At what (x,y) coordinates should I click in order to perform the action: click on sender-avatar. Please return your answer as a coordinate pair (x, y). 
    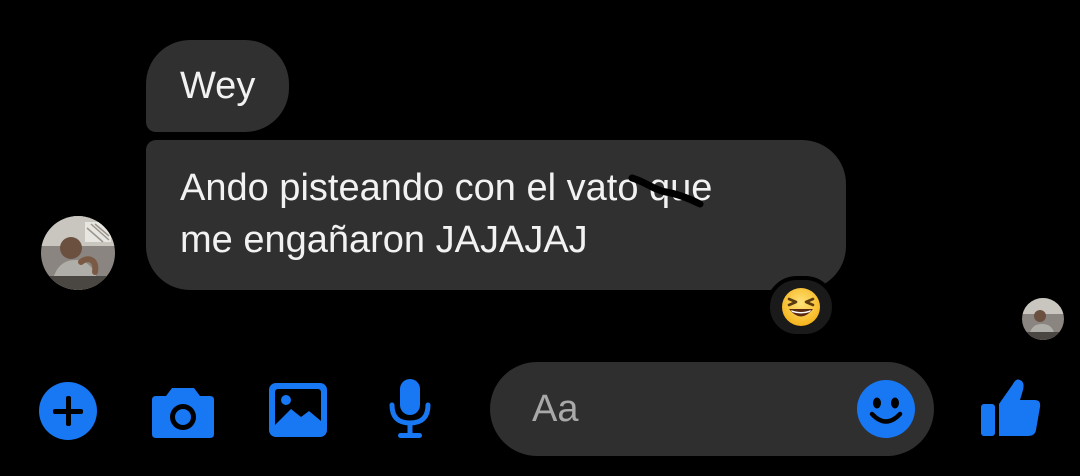
    Looking at the image, I should click on (78, 253).